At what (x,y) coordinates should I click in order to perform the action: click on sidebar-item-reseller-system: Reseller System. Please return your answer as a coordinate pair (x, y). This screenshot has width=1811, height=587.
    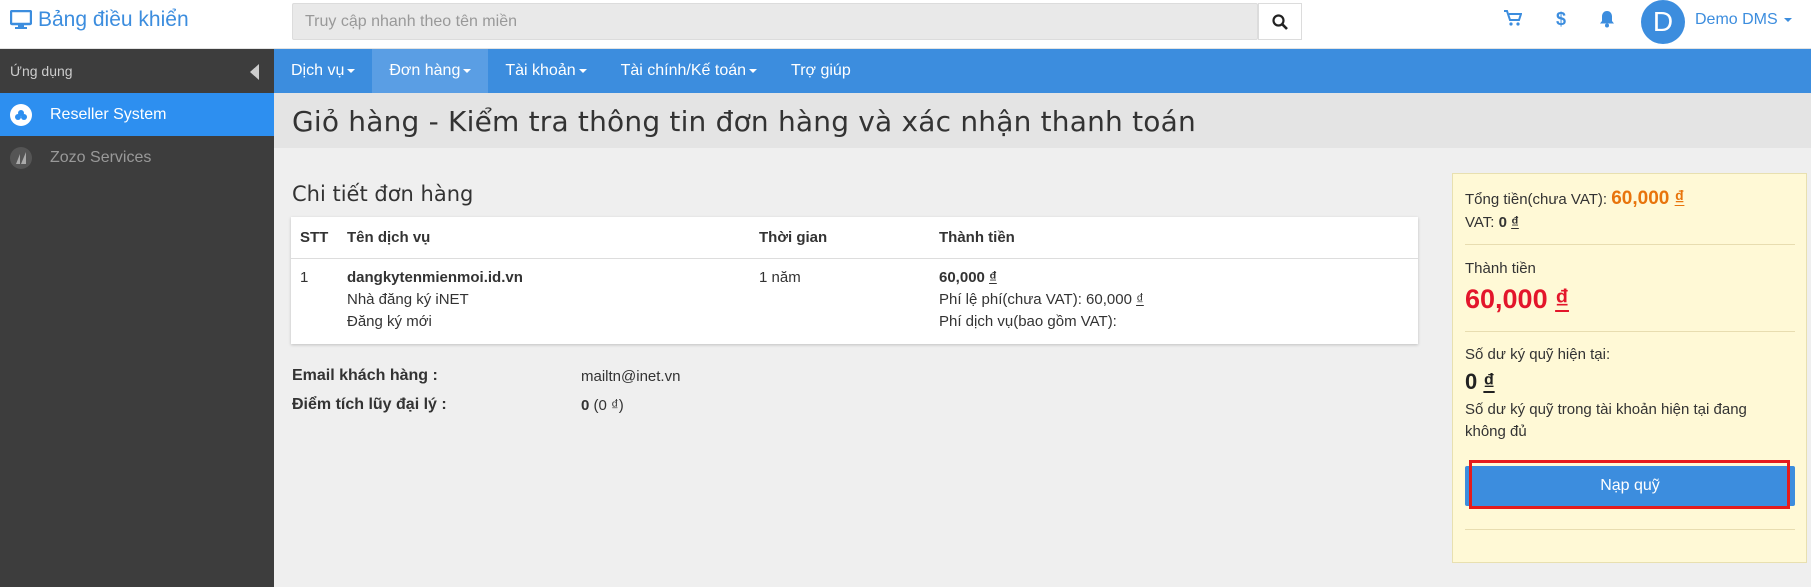
    Looking at the image, I should click on (137, 114).